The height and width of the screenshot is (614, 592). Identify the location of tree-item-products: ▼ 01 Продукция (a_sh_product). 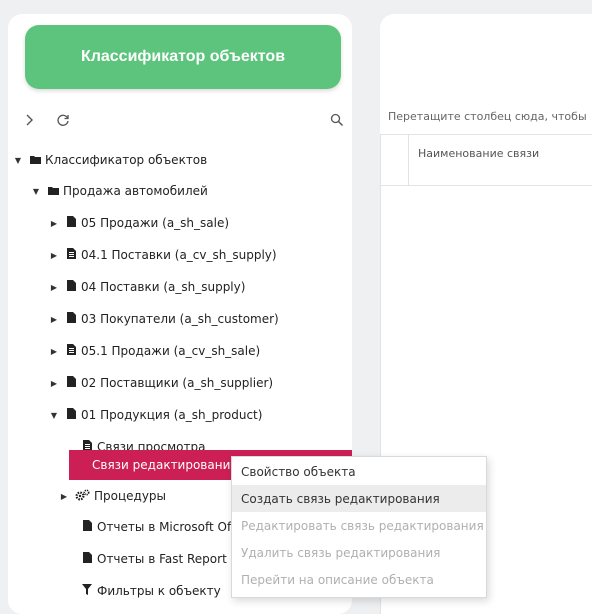
(155, 415).